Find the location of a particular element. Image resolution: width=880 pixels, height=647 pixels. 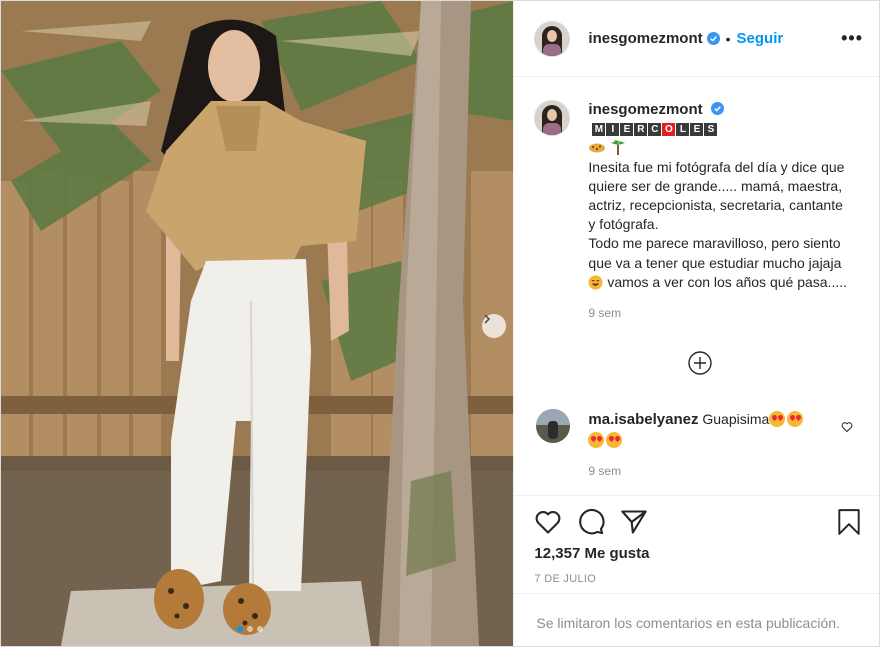

laughing-emoji-icon is located at coordinates (595, 282).